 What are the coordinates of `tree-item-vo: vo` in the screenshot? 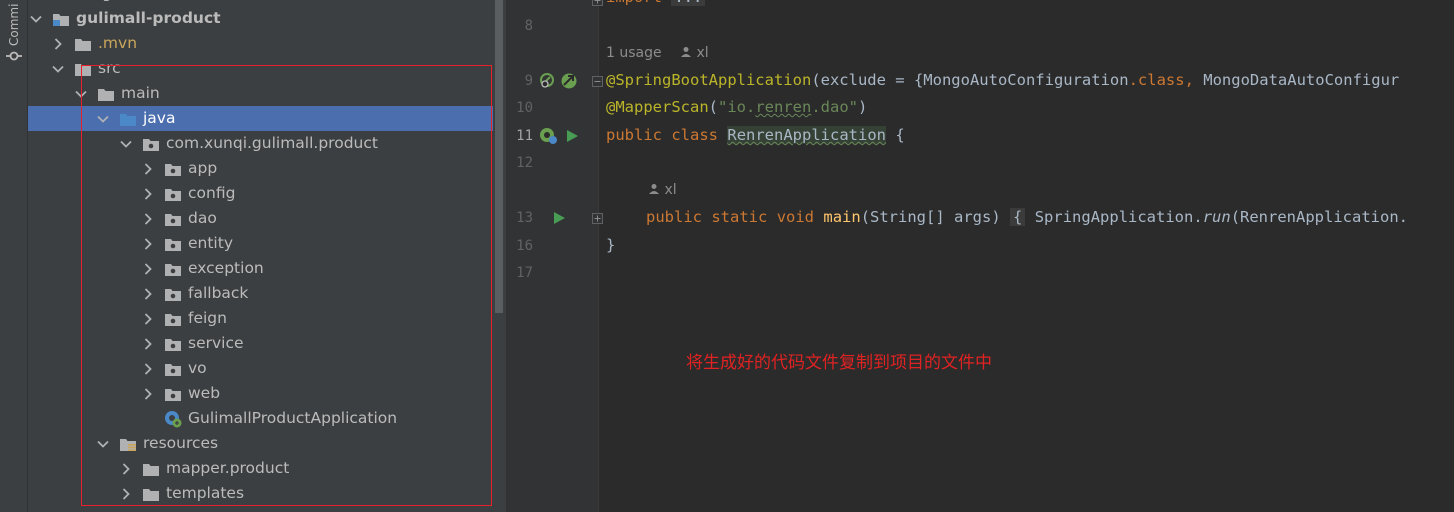 It's located at (260, 368).